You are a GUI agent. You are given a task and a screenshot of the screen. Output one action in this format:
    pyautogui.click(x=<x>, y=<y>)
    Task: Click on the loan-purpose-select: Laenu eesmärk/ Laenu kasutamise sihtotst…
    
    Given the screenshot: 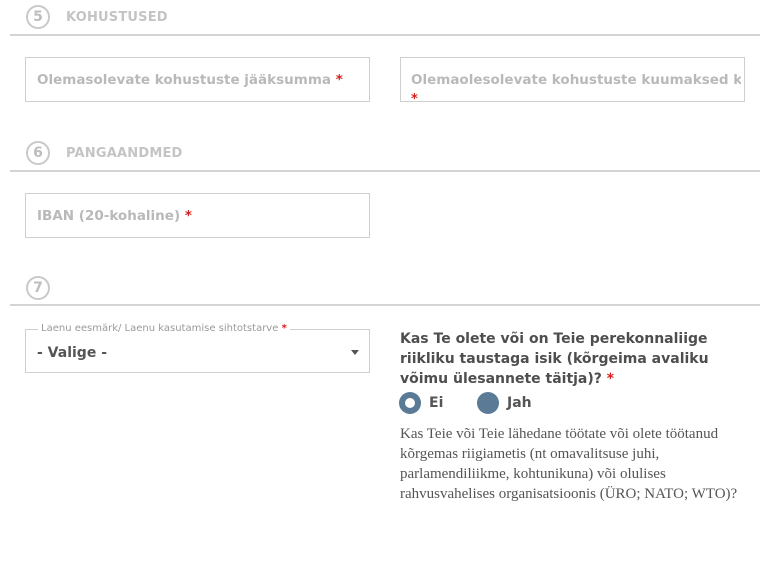 What is the action you would take?
    pyautogui.click(x=197, y=348)
    